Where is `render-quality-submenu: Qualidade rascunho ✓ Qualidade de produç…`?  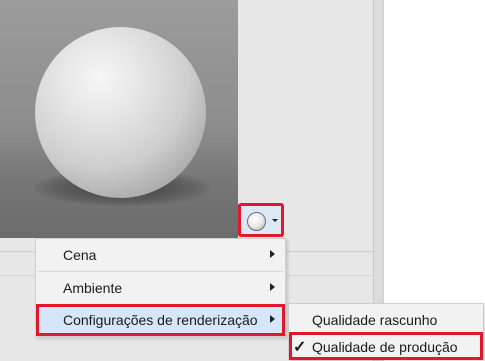 render-quality-submenu: Qualidade rascunho ✓ Qualidade de produç… is located at coordinates (386, 331).